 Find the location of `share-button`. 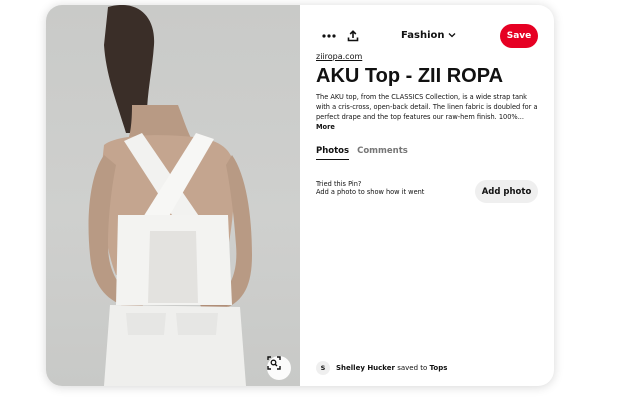

share-button is located at coordinates (353, 36).